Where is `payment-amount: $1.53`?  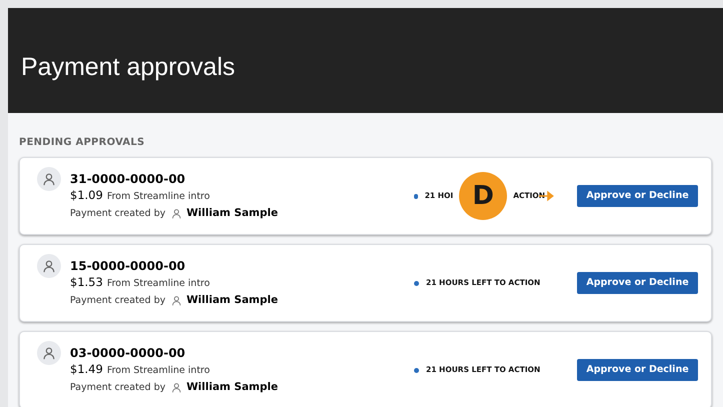
payment-amount: $1.53 is located at coordinates (86, 282).